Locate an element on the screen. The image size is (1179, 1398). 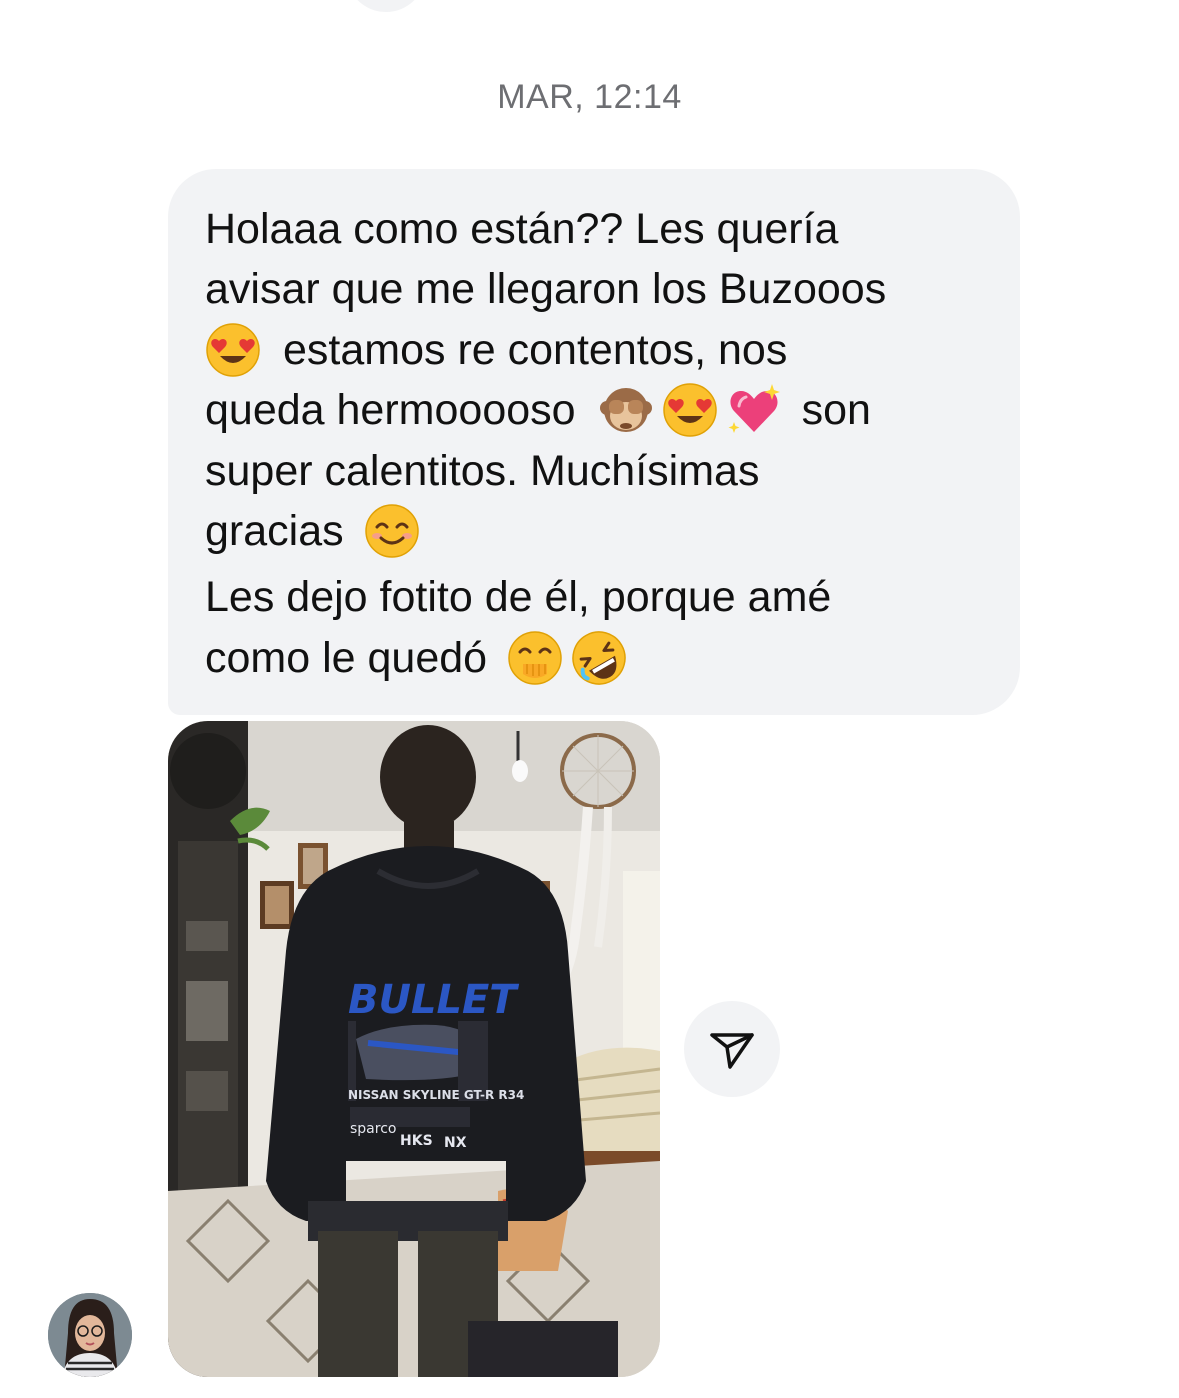
paper-plane-icon is located at coordinates (732, 1051).